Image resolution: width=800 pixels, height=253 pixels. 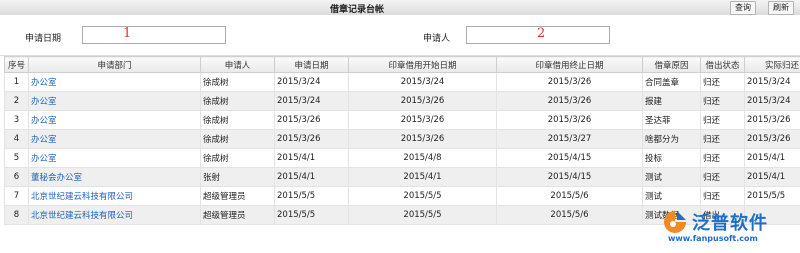 What do you see at coordinates (671, 158) in the screenshot?
I see `reason-cell: 投标` at bounding box center [671, 158].